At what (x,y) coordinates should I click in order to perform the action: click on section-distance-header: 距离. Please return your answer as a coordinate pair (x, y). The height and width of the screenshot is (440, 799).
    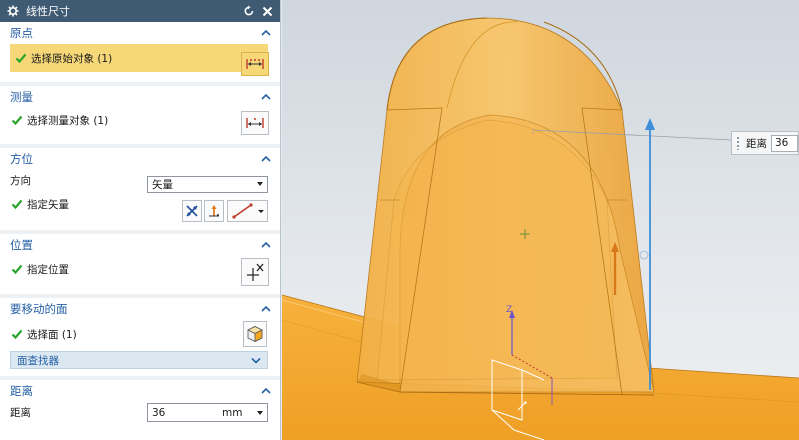
    Looking at the image, I should click on (140, 390).